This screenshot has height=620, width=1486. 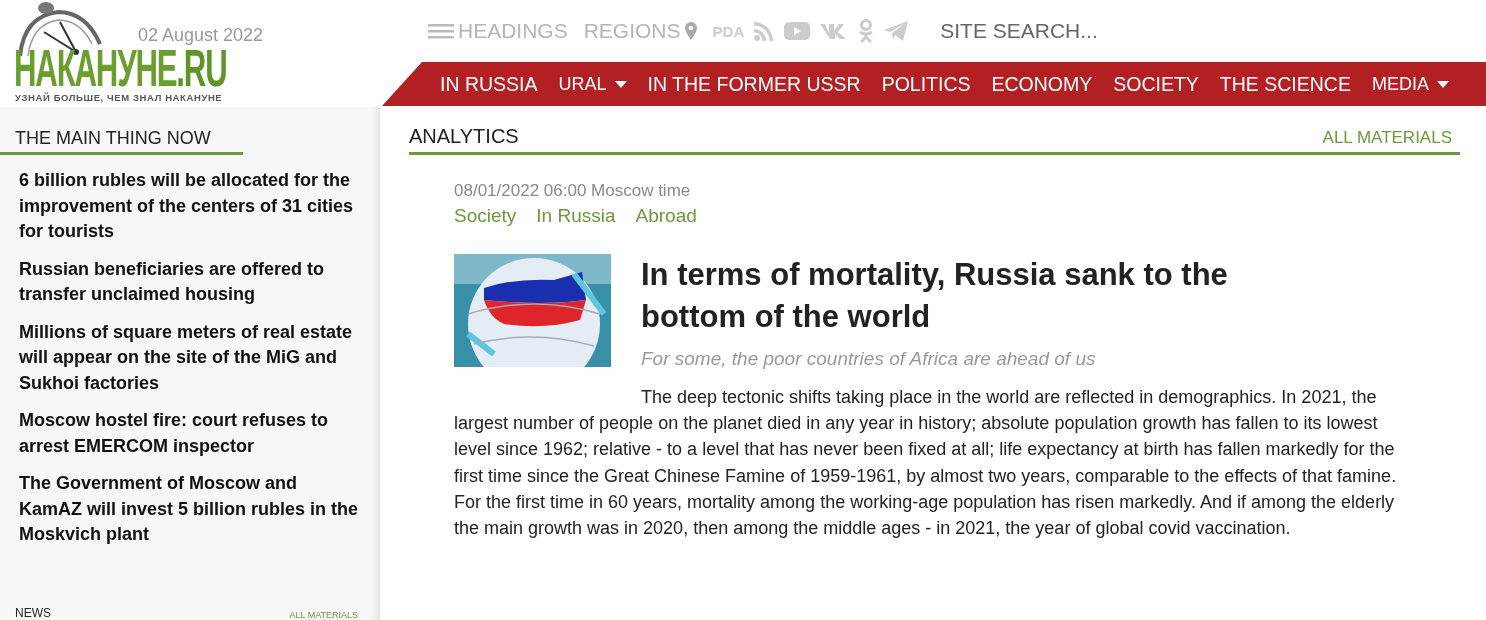 What do you see at coordinates (1285, 84) in the screenshot?
I see `nav-link: THE SCIENCE` at bounding box center [1285, 84].